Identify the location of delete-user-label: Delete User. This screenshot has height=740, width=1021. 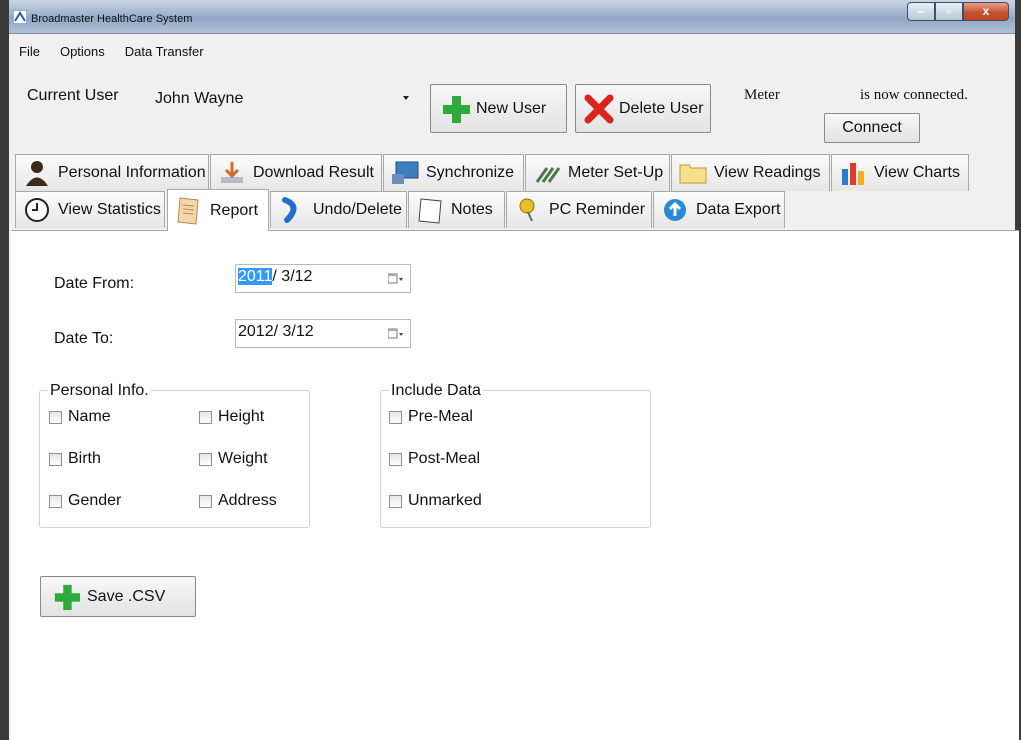
(661, 108).